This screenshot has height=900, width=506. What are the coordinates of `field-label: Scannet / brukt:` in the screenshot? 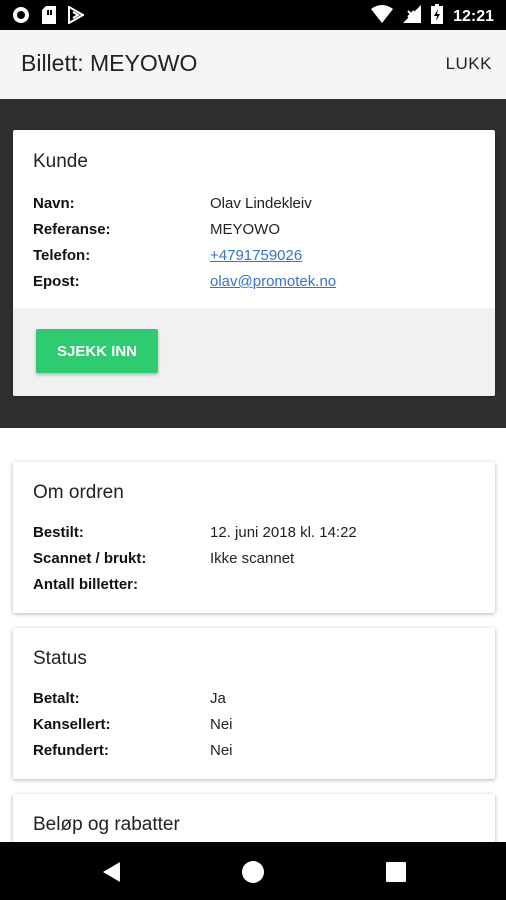 It's located at (90, 558).